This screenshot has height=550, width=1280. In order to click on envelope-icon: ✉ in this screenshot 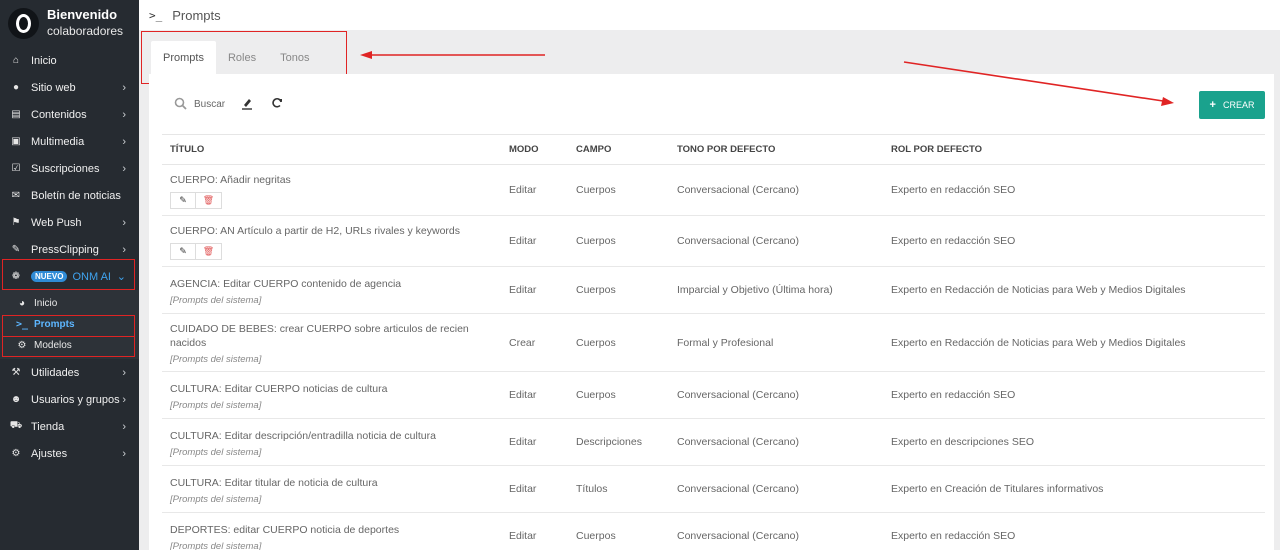, I will do `click(16, 195)`.